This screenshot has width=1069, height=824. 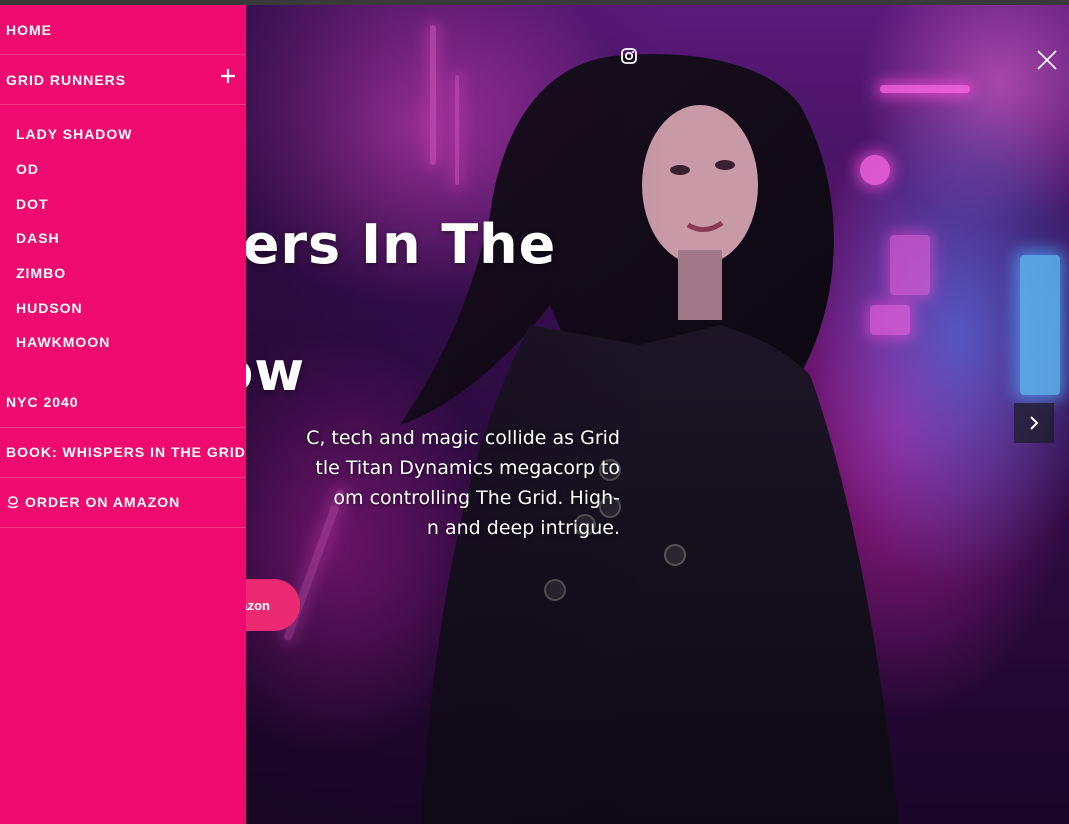 I want to click on neon-sign, so click(x=1040, y=325).